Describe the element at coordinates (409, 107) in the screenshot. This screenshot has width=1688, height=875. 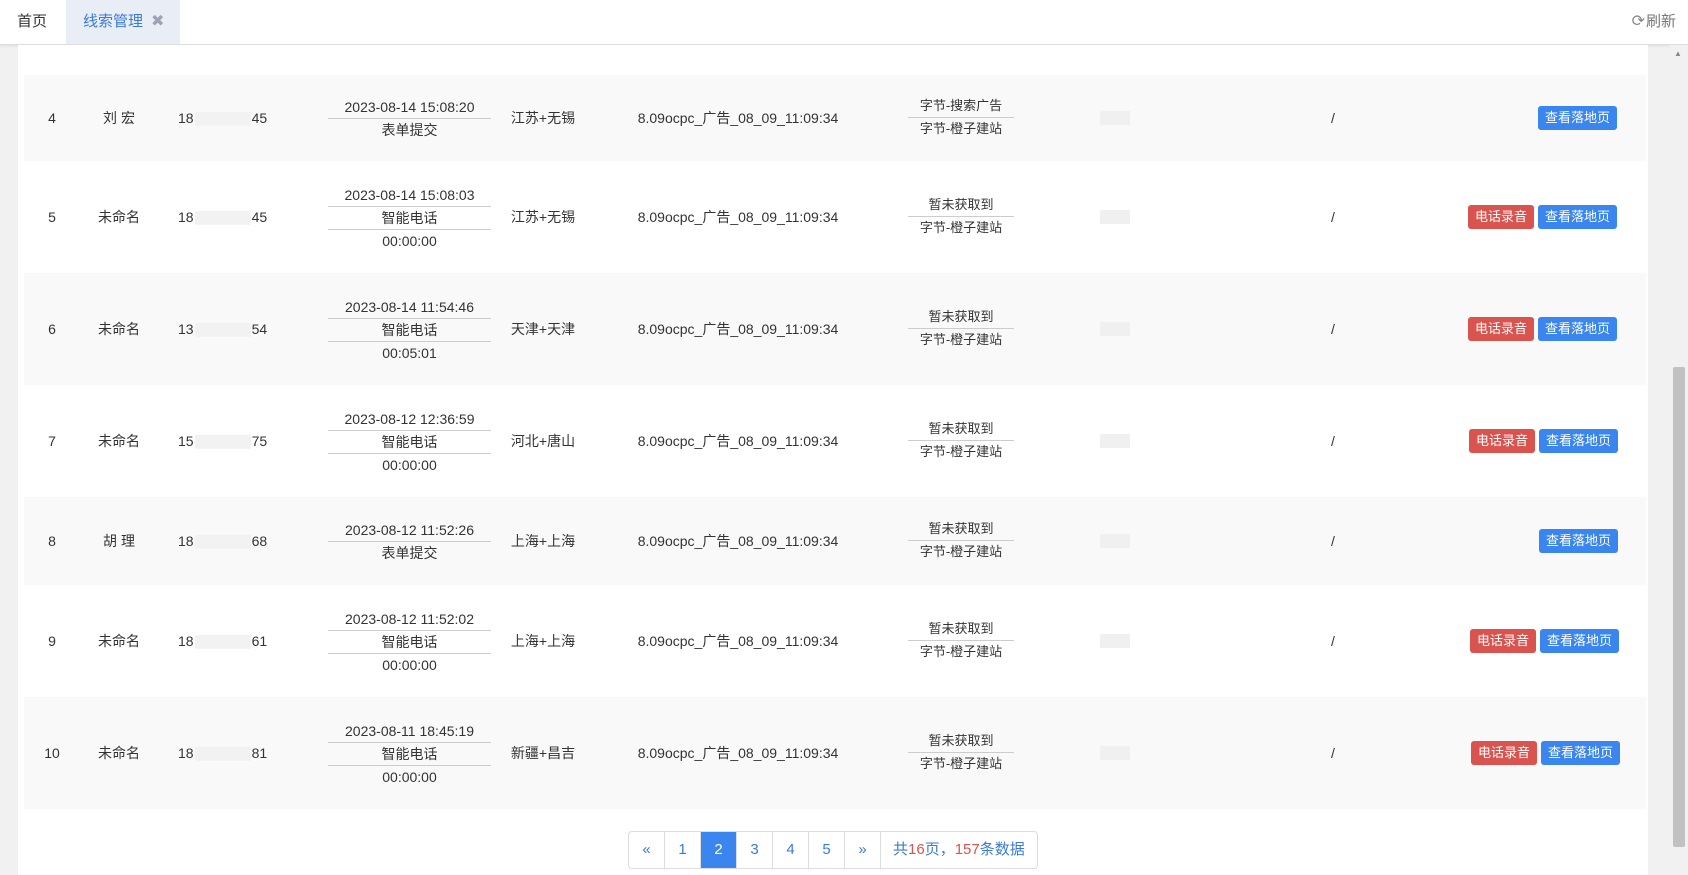
I see `lead-time: 2023-08-14 15:08:20` at that location.